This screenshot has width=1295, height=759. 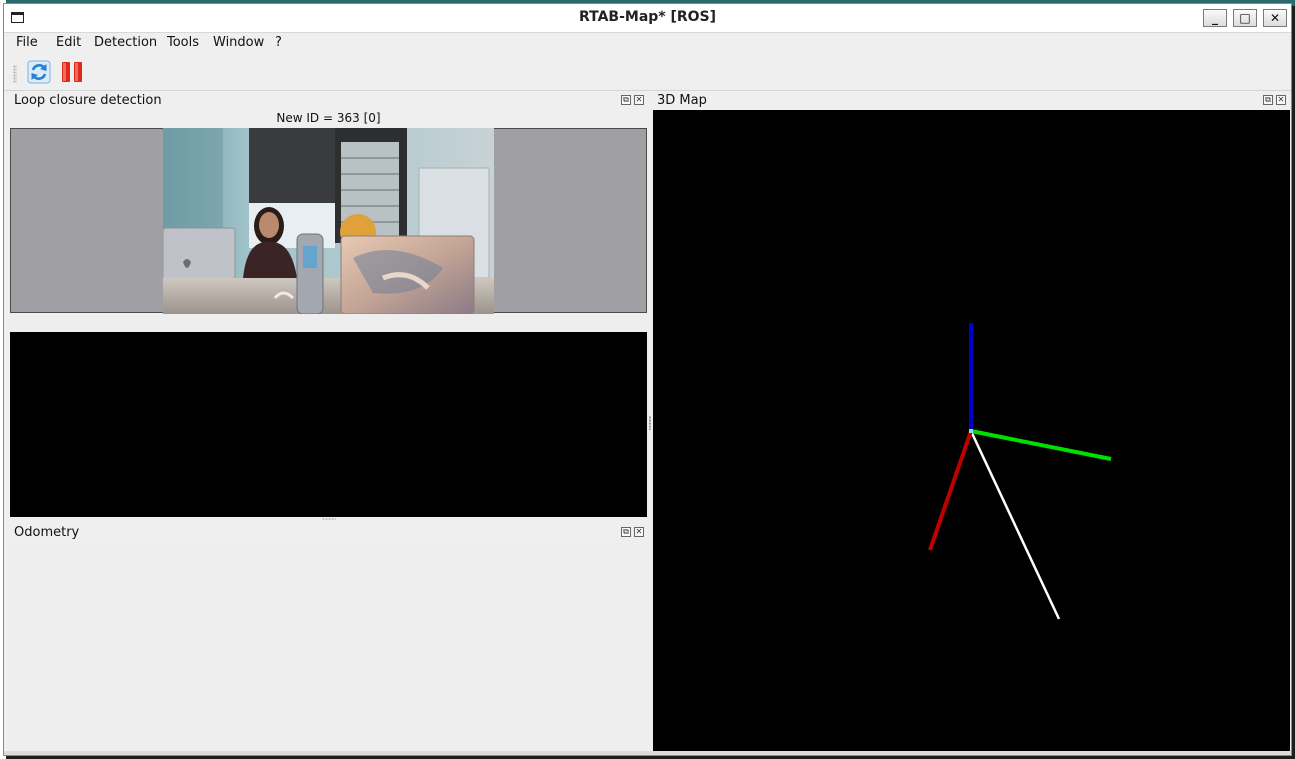 I want to click on menu-help: ?, so click(x=278, y=42).